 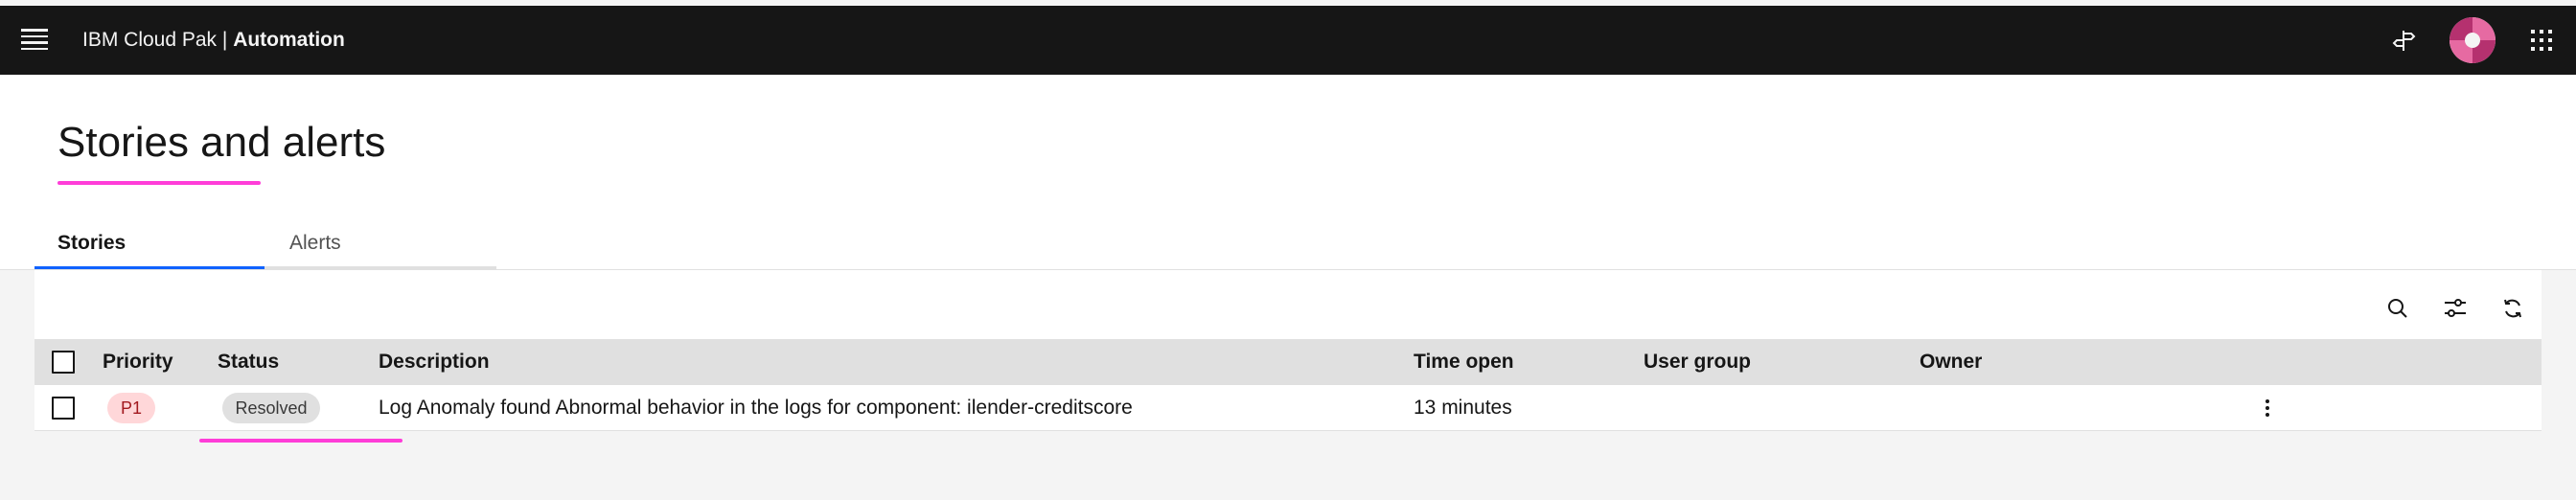 I want to click on brand-name: Automation, so click(x=289, y=40).